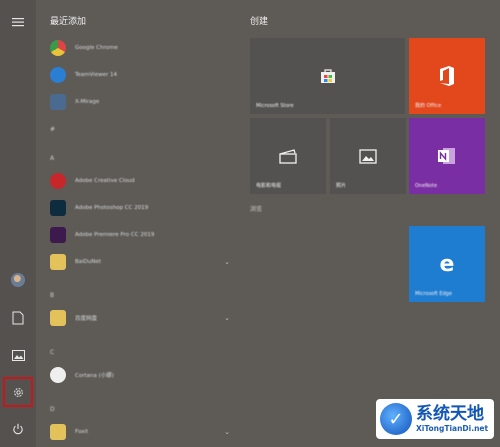 The image size is (500, 447). Describe the element at coordinates (140, 208) in the screenshot. I see `app-list-item: Adobe Photoshop CC 2019` at that location.